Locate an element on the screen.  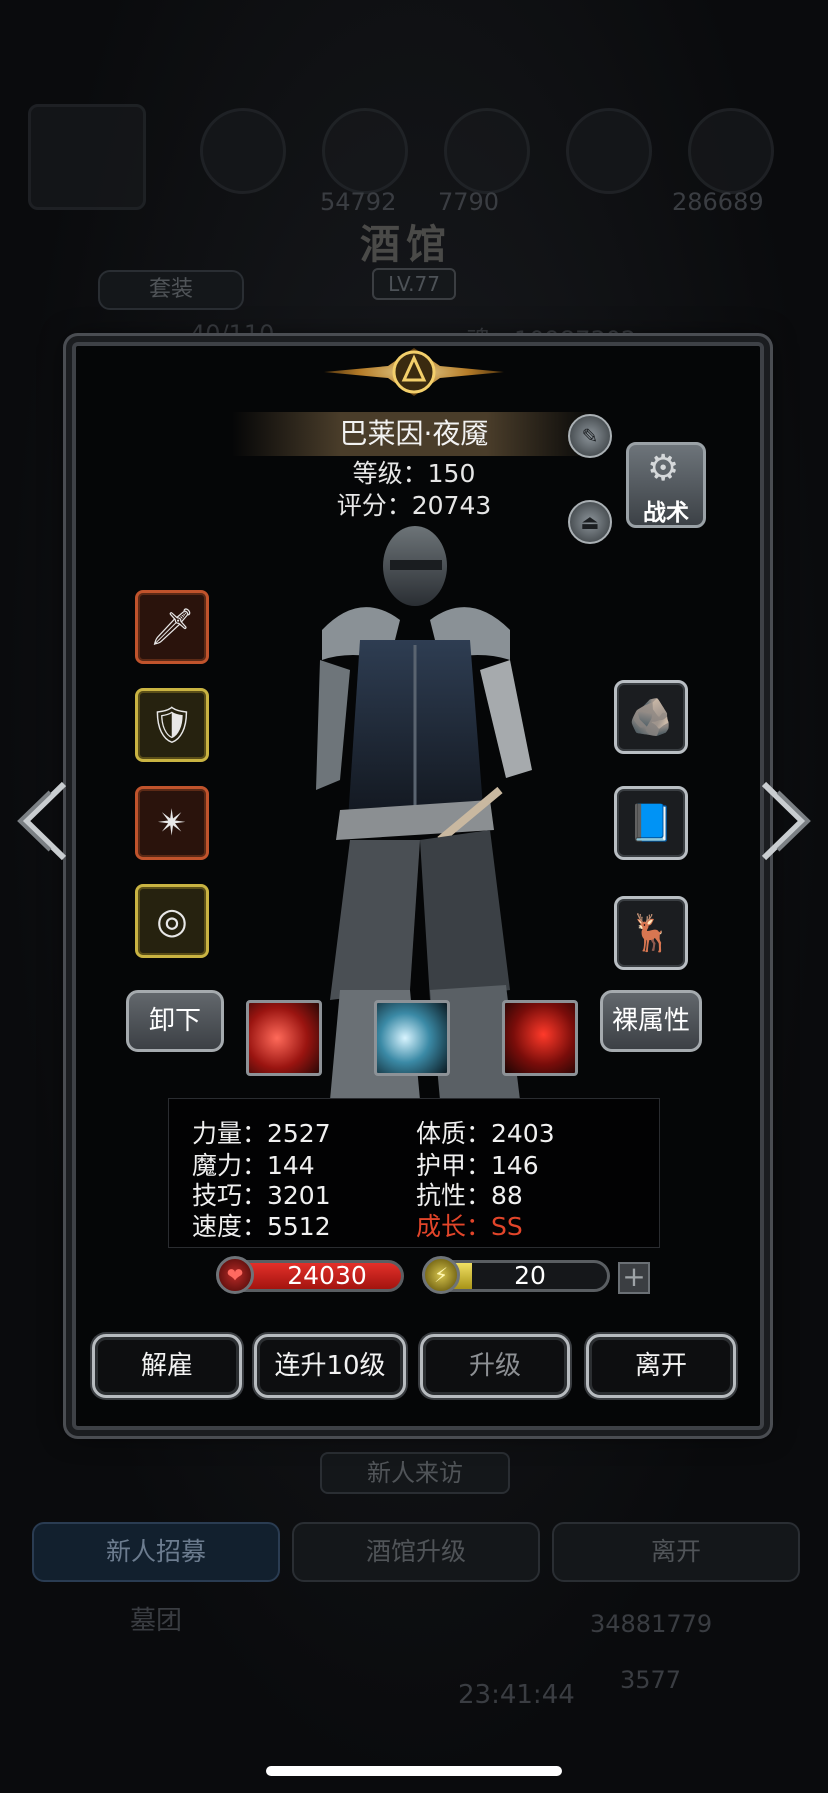
antler-icon: 🦌 is located at coordinates (651, 933).